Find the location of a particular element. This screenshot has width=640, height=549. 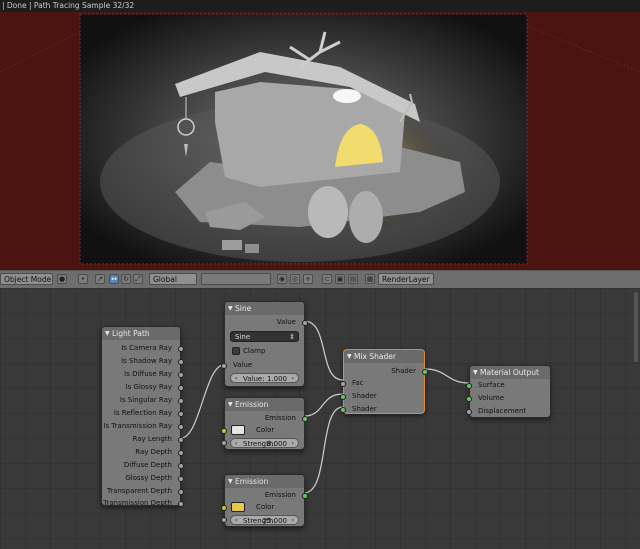

snap-element-icon: + is located at coordinates (308, 279).